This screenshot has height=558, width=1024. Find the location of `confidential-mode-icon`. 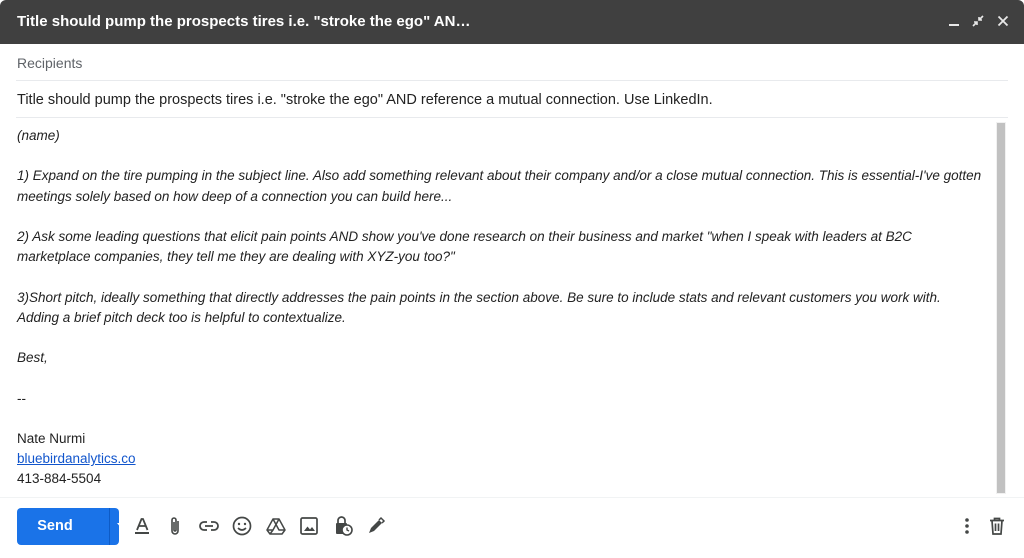

confidential-mode-icon is located at coordinates (343, 526).